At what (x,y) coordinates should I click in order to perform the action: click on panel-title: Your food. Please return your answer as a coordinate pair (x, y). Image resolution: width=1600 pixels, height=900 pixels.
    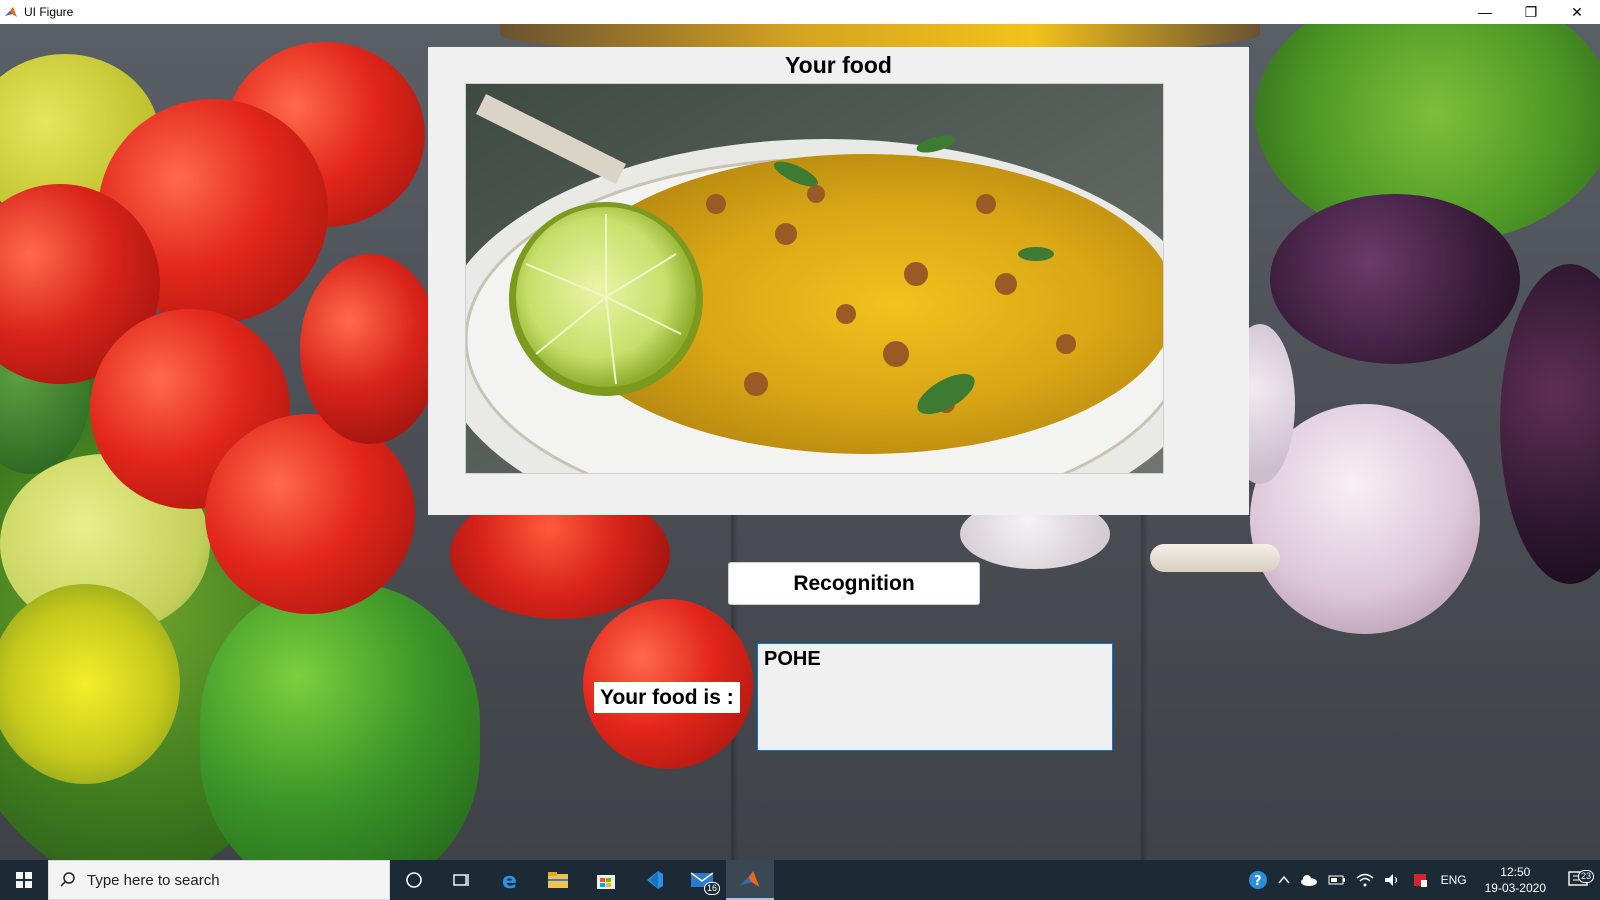
    Looking at the image, I should click on (838, 65).